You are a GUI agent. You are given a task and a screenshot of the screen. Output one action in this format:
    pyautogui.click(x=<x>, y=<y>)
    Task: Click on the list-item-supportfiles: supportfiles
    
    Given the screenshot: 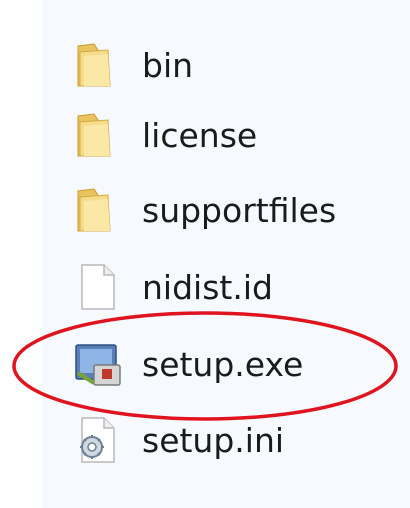 What is the action you would take?
    pyautogui.click(x=232, y=210)
    